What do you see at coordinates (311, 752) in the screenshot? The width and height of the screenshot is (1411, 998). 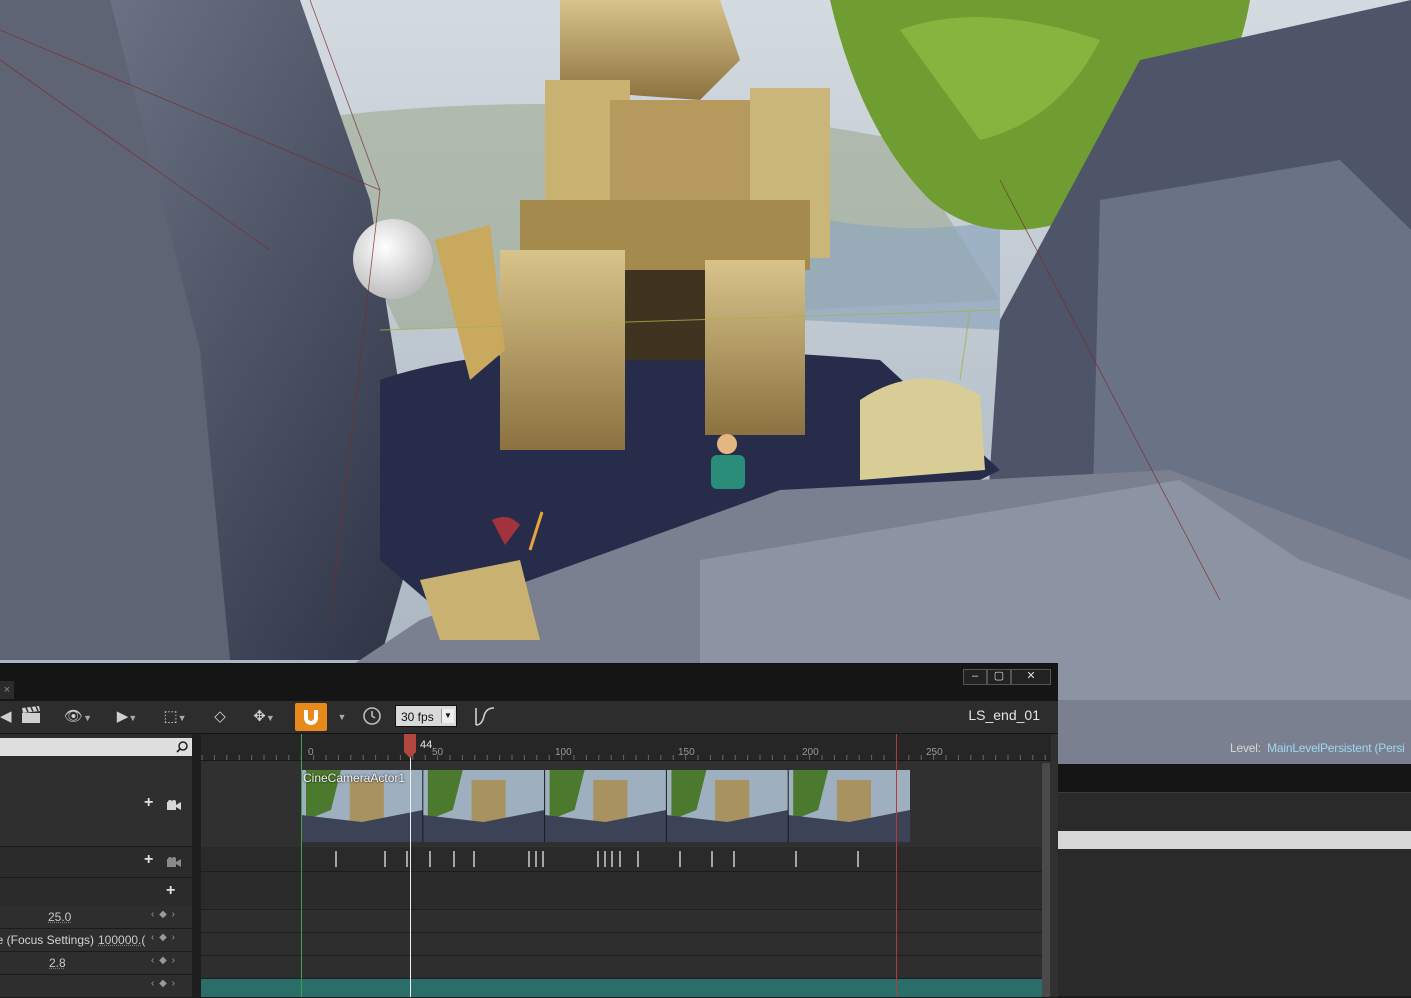 I see `tick-label: 0` at bounding box center [311, 752].